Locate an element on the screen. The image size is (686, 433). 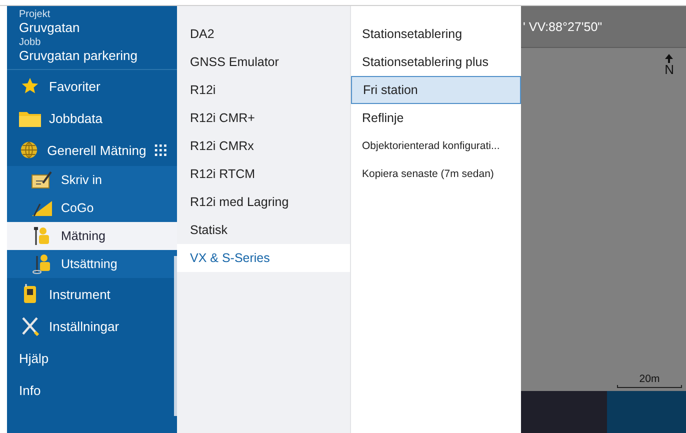
menu-item: R12i CMRx is located at coordinates (263, 146).